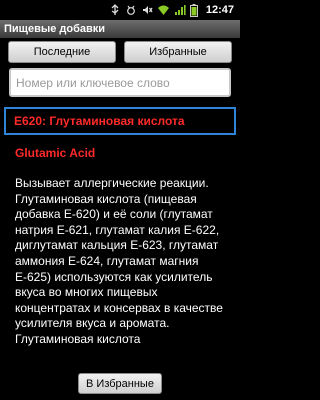  Describe the element at coordinates (180, 10) in the screenshot. I see `signal-icon` at that location.